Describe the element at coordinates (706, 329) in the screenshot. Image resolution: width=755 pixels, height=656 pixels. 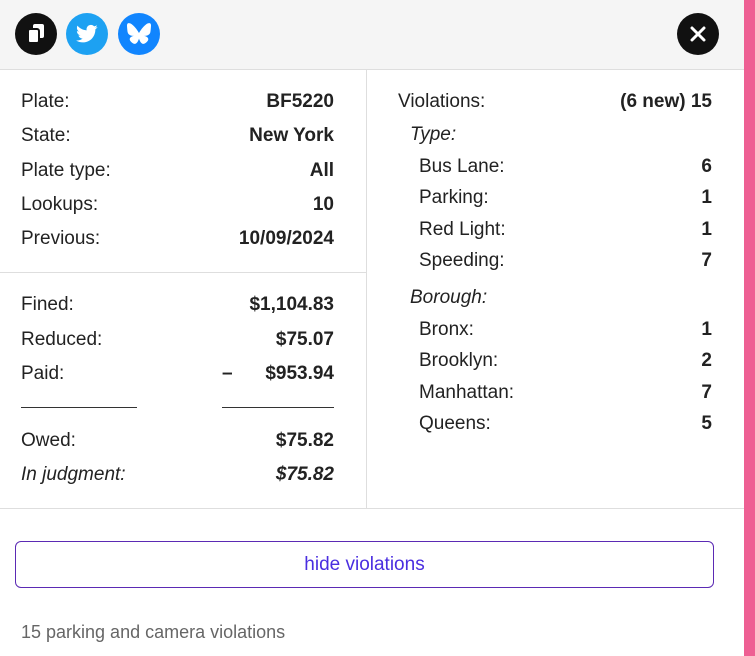
I see `borough-count: 1` at that location.